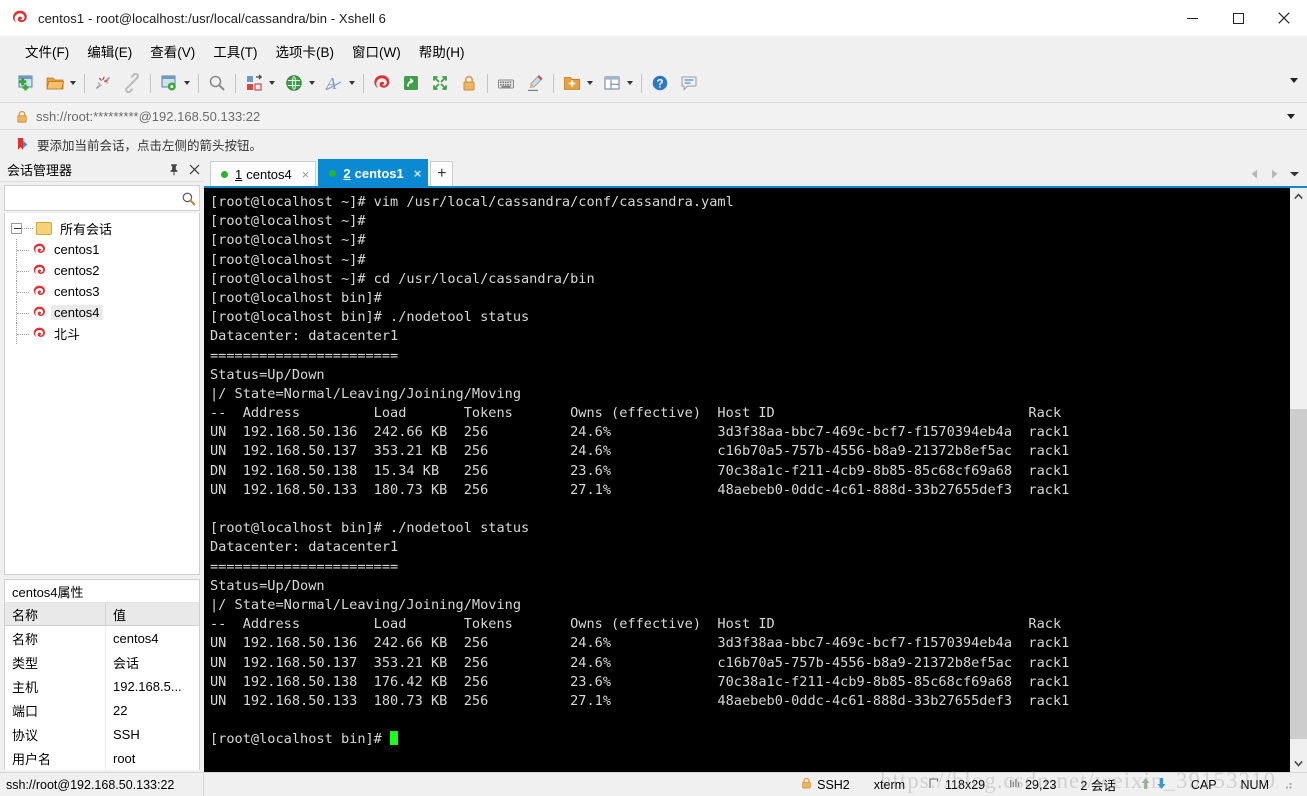 This screenshot has width=1307, height=796. Describe the element at coordinates (235, 51) in the screenshot. I see `menu-tools: 工具(T)` at that location.